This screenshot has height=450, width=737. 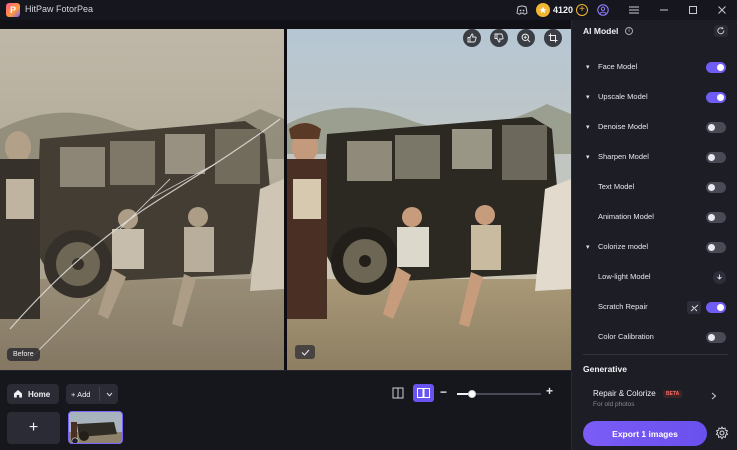 What do you see at coordinates (623, 96) in the screenshot?
I see `model-label: Upscale Model` at bounding box center [623, 96].